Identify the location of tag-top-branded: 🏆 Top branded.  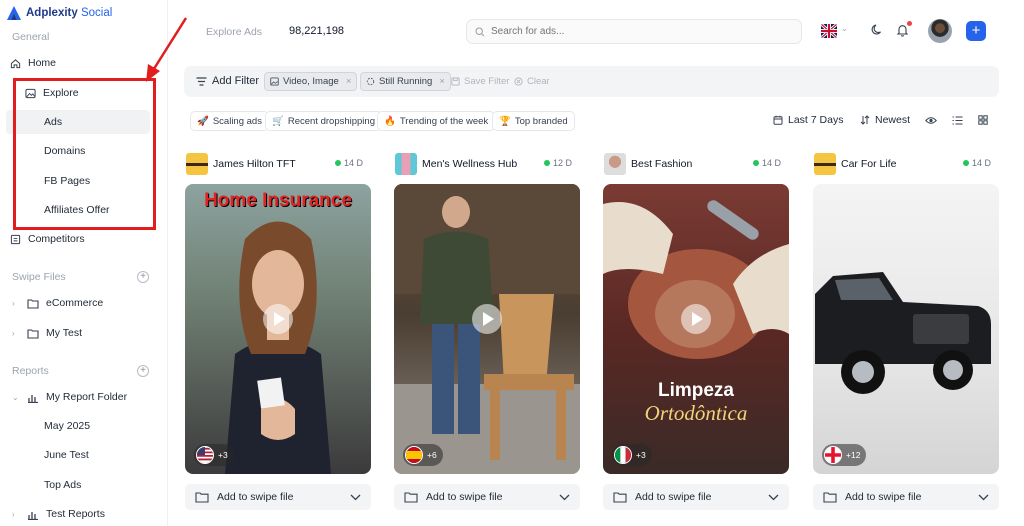
(533, 121).